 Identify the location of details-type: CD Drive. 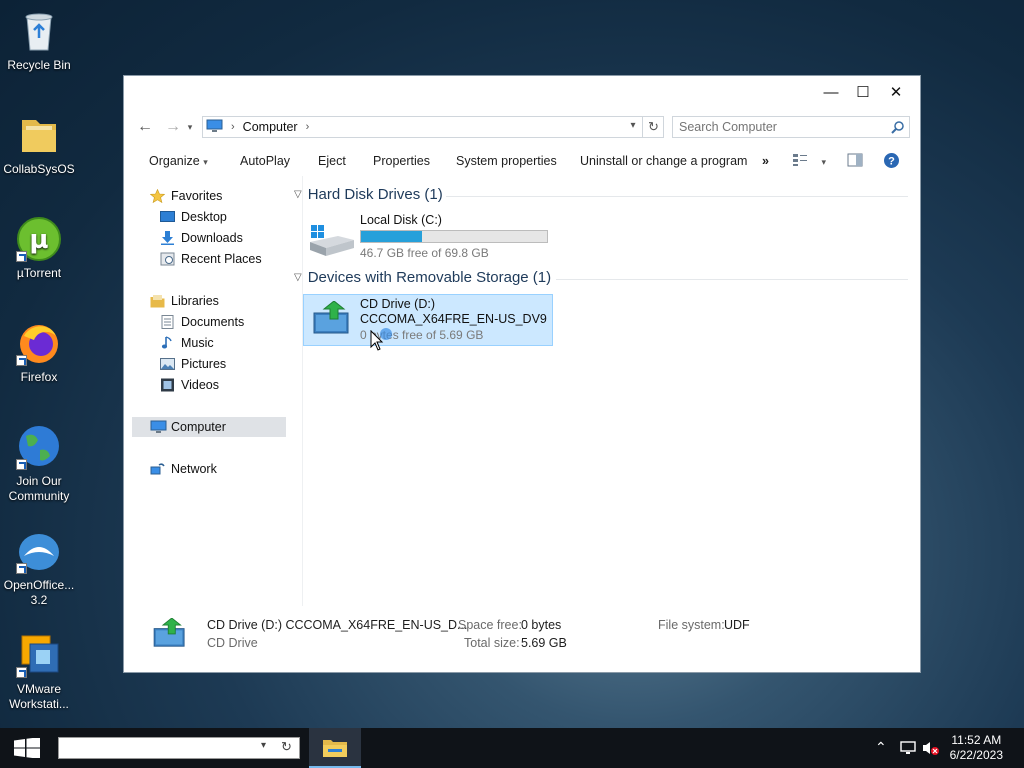
(232, 643).